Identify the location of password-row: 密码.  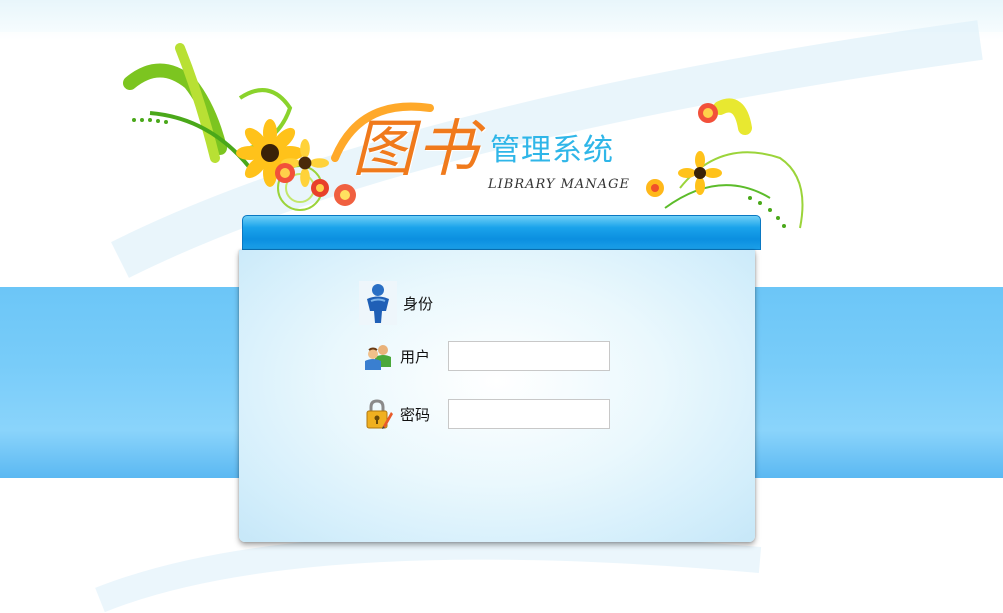
(486, 414).